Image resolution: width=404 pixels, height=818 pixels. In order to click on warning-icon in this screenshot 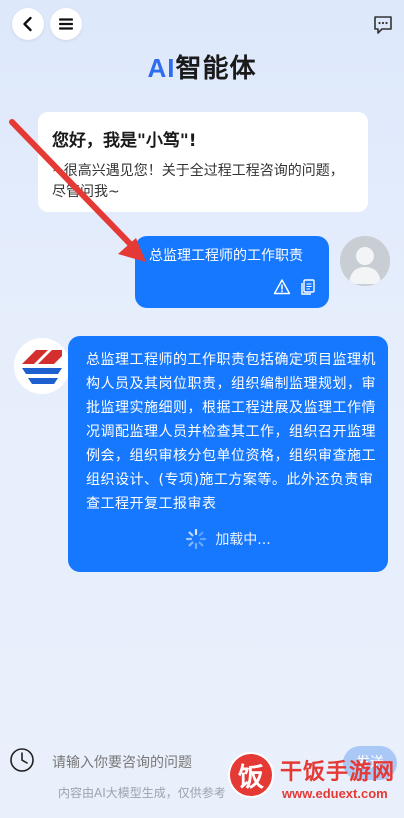, I will do `click(282, 287)`.